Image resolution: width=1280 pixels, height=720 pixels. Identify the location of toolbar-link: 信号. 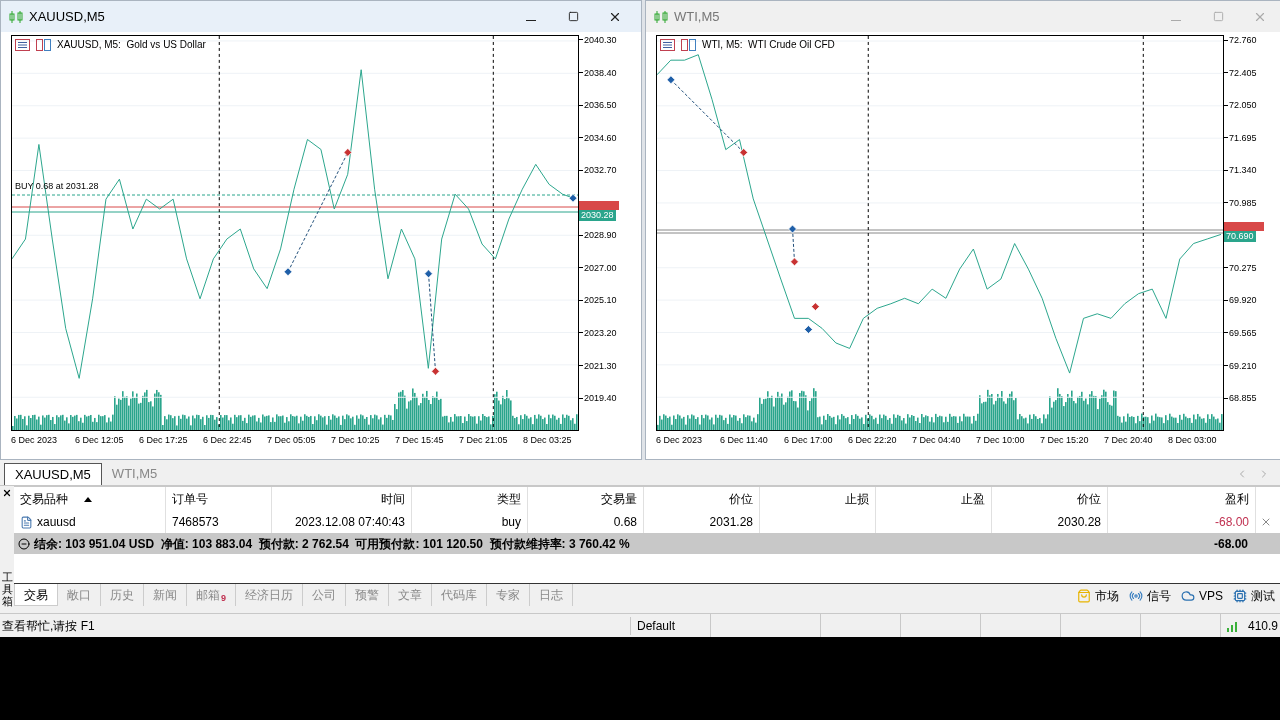
(1150, 596).